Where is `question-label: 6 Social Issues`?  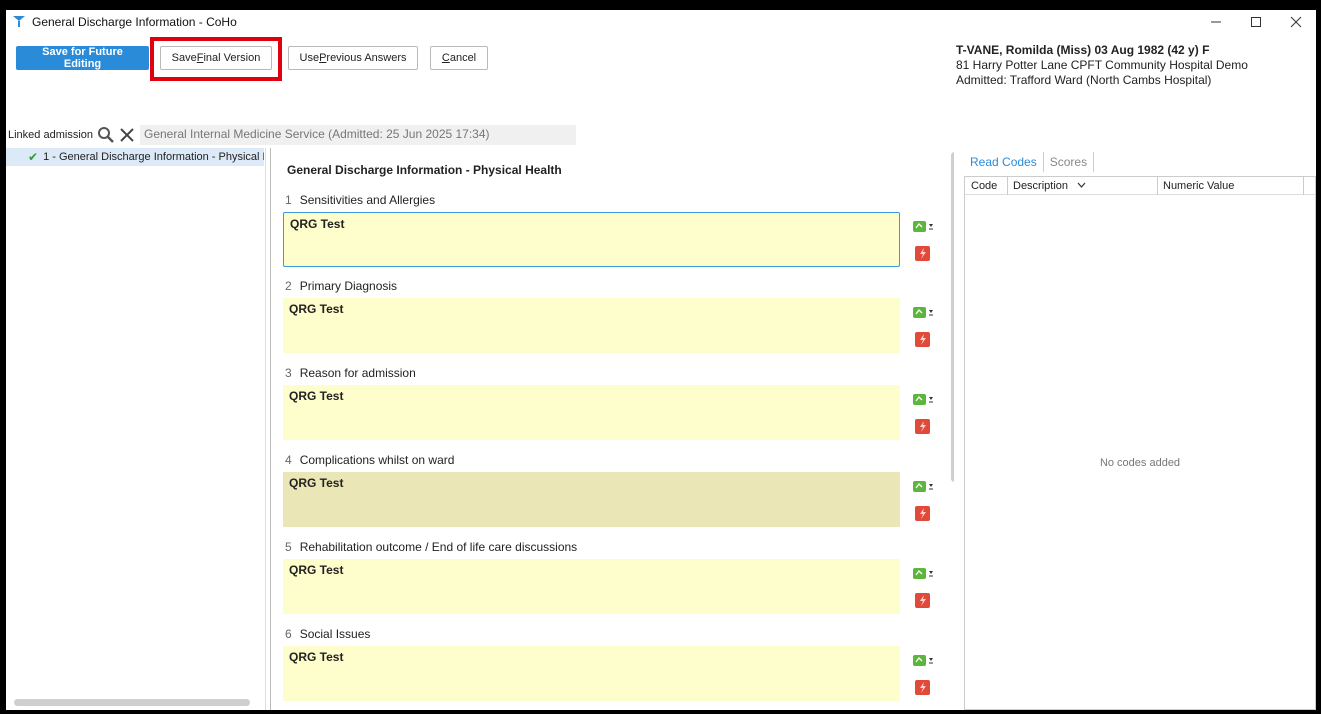
question-label: 6 Social Issues is located at coordinates (327, 634).